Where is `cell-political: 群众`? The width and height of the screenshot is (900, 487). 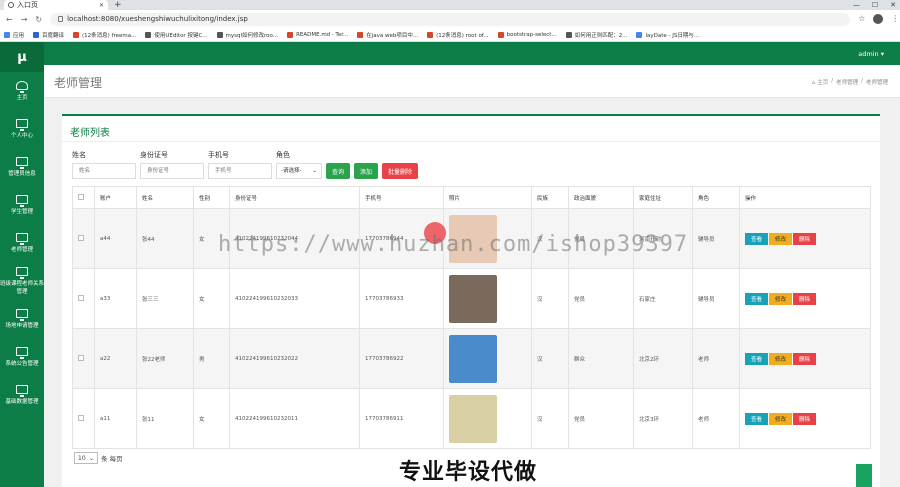
cell-political: 群众 is located at coordinates (601, 358).